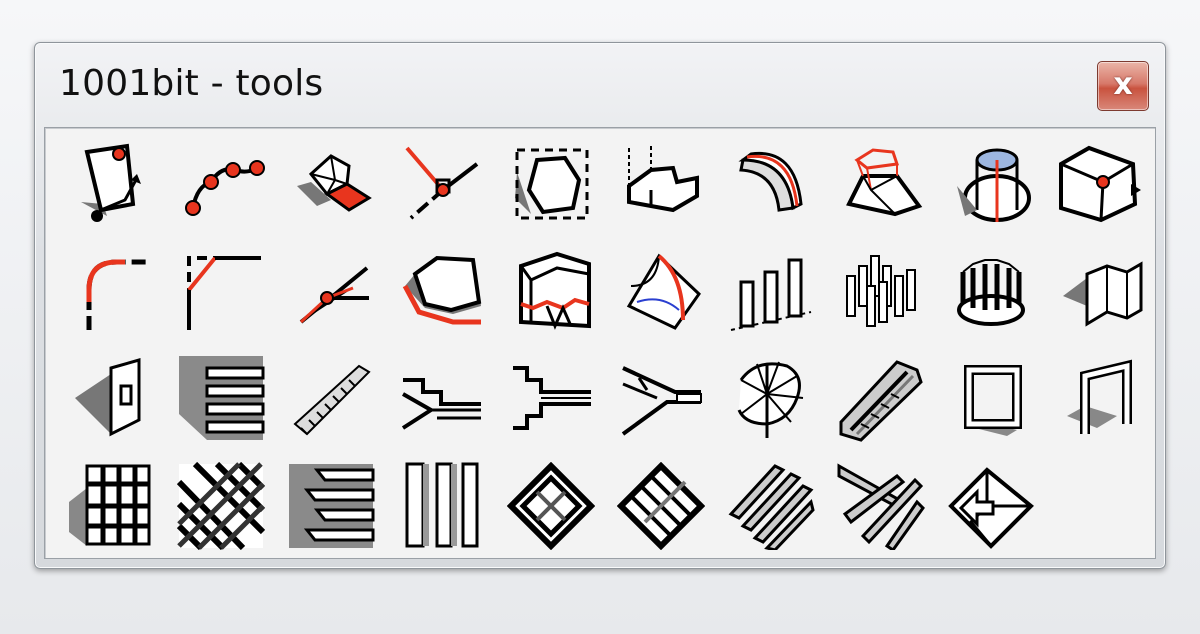 The image size is (1200, 634). I want to click on pillars-grid-icon, so click(881, 291).